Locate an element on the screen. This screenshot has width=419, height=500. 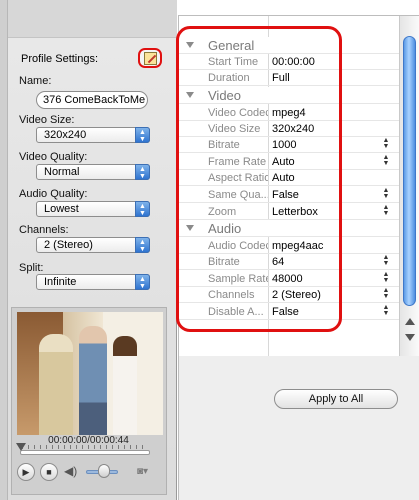
property-row: Disable A... False ▲ ▼ is located at coordinates (289, 311).